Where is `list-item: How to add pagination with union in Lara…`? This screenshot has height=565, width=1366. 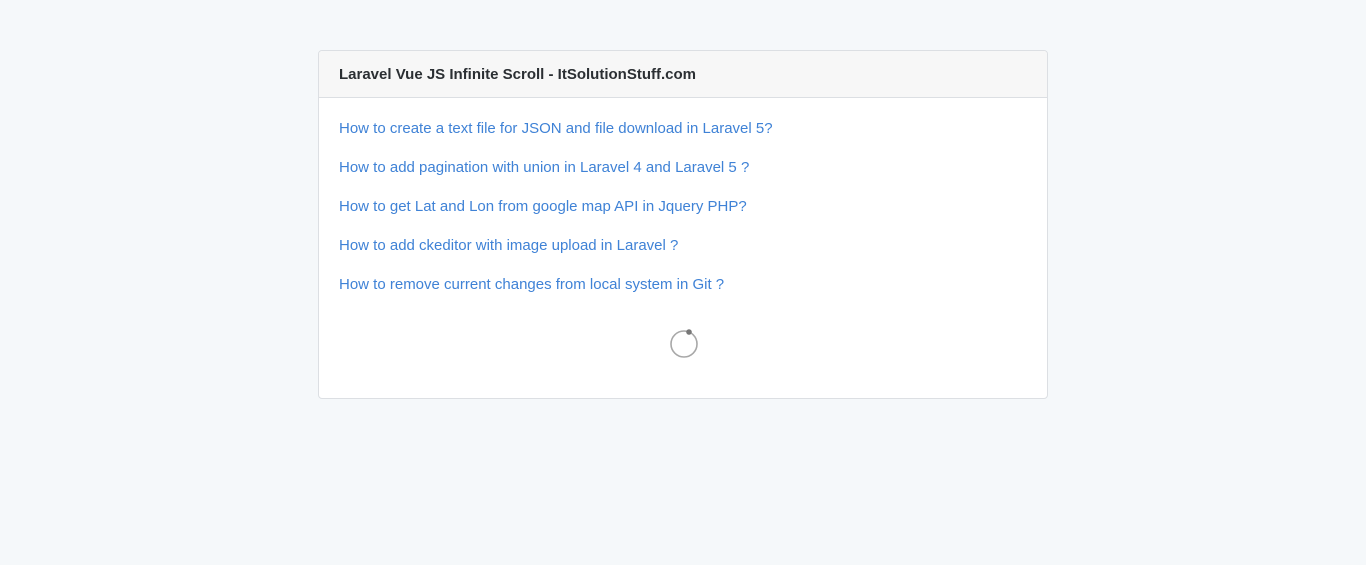 list-item: How to add pagination with union in Lara… is located at coordinates (683, 177).